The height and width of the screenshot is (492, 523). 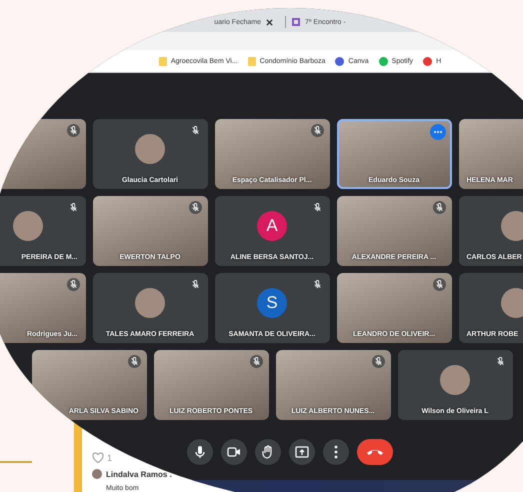 I want to click on camera-icon, so click(x=234, y=452).